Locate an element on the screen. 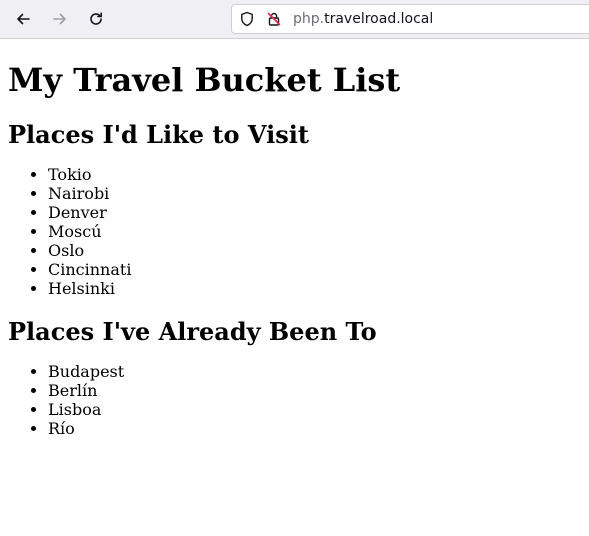 Image resolution: width=589 pixels, height=536 pixels. arrow-left-icon is located at coordinates (23, 19).